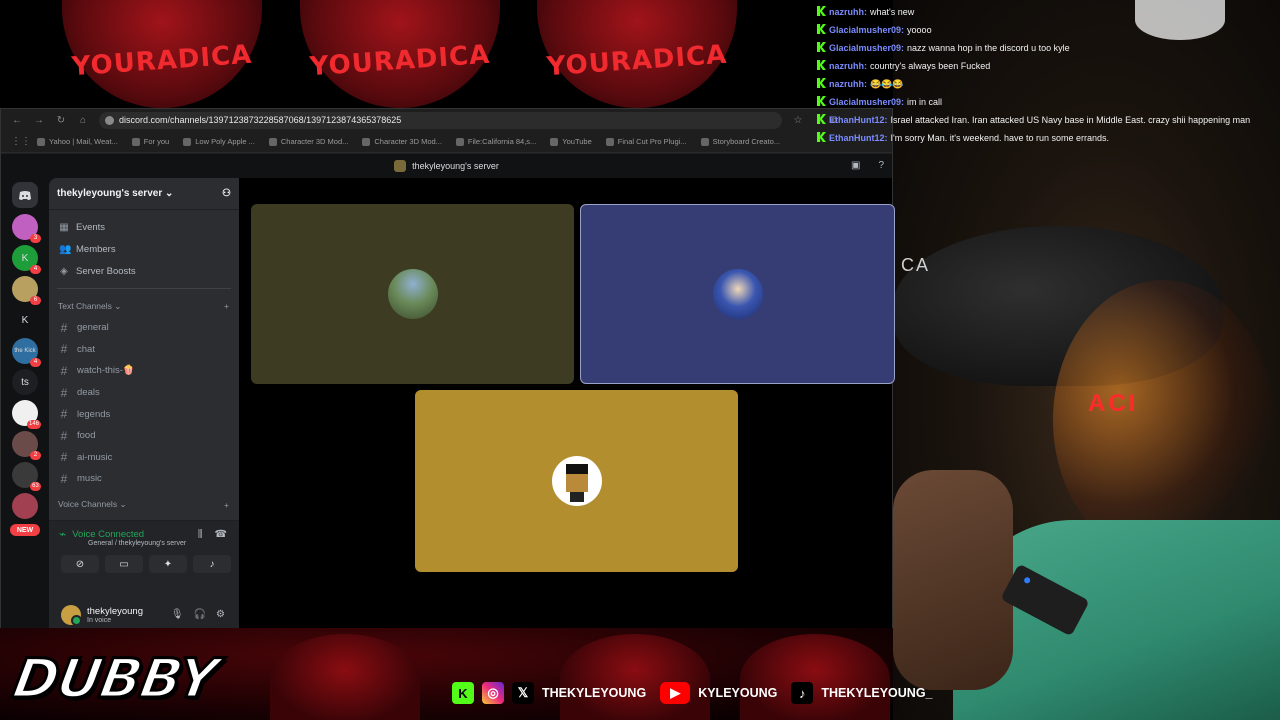 This screenshot has height=720, width=1280. I want to click on camera-off-button: ⊘, so click(80, 564).